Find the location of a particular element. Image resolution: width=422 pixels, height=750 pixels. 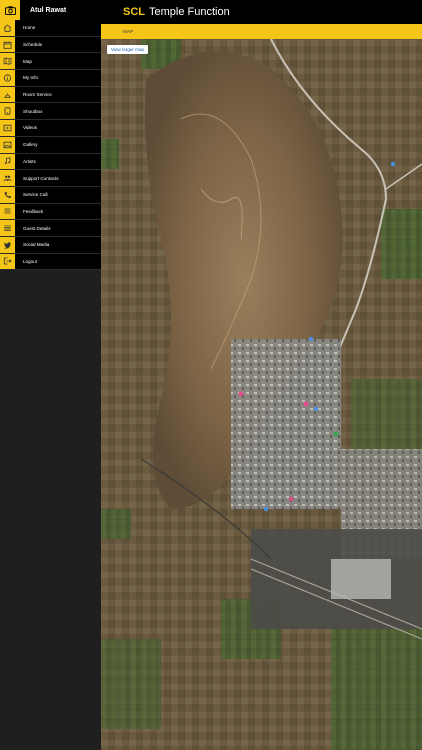

brand-logo: SCL is located at coordinates (134, 12).